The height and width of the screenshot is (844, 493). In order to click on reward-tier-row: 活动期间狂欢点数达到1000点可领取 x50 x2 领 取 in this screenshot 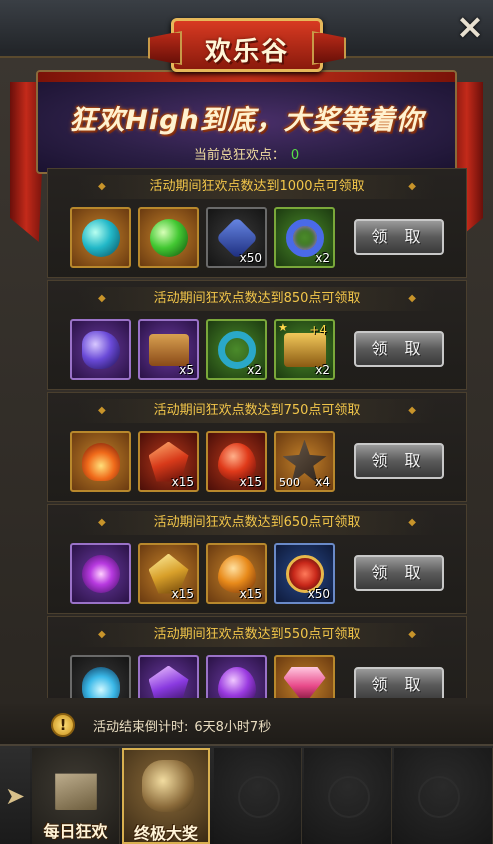, I will do `click(257, 223)`.